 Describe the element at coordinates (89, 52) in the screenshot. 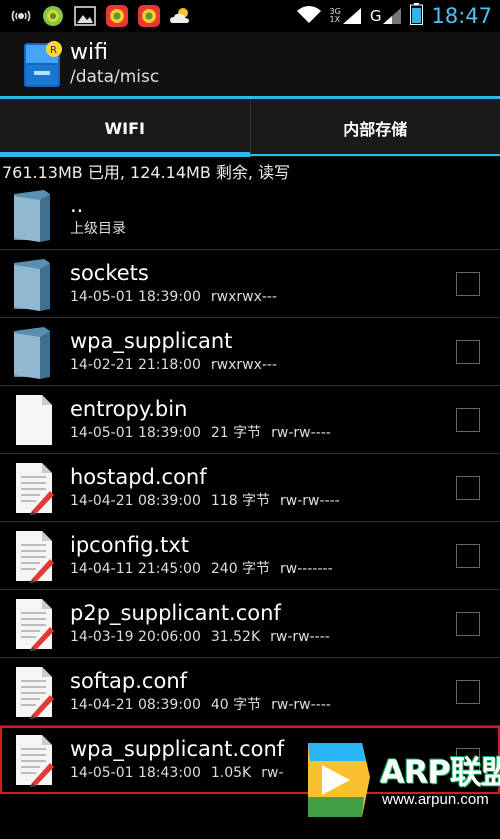

I see `folder-title: wifi` at that location.